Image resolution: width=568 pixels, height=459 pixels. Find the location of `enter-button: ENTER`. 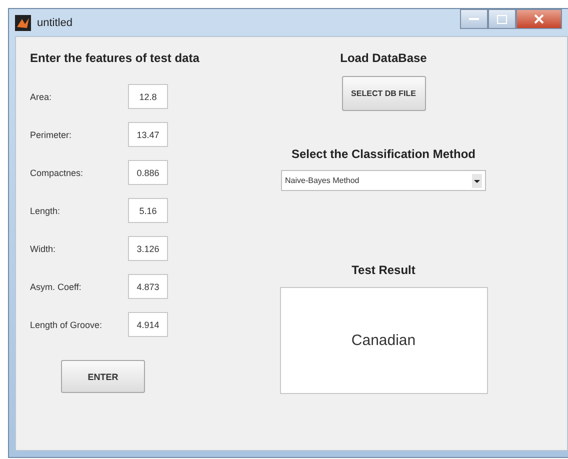

enter-button: ENTER is located at coordinates (103, 376).